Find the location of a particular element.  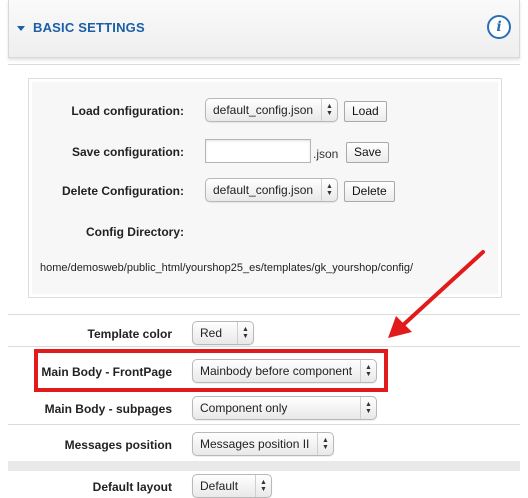

main-body-subpages-select: Component only ▲ ▼ is located at coordinates (284, 408).